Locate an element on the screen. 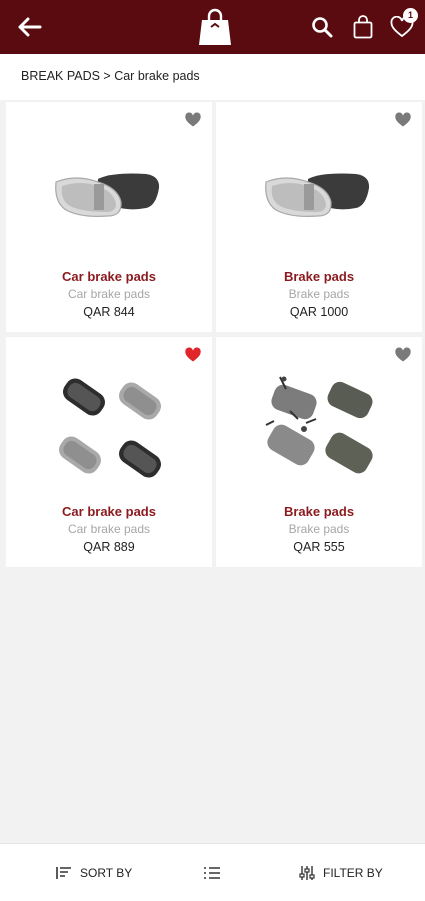 The width and height of the screenshot is (425, 901). shopping-bag-icon is located at coordinates (363, 27).